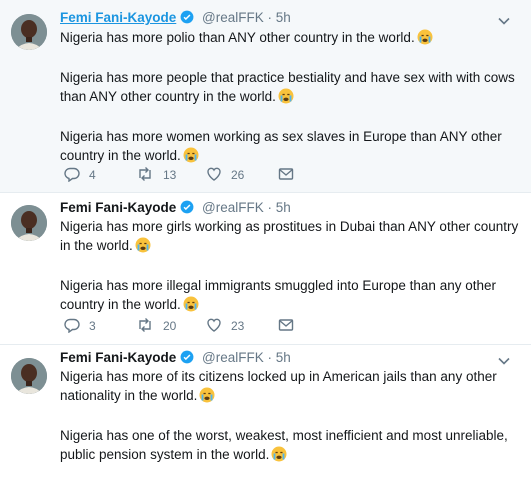  Describe the element at coordinates (238, 326) in the screenshot. I see `like-count: 23` at that location.